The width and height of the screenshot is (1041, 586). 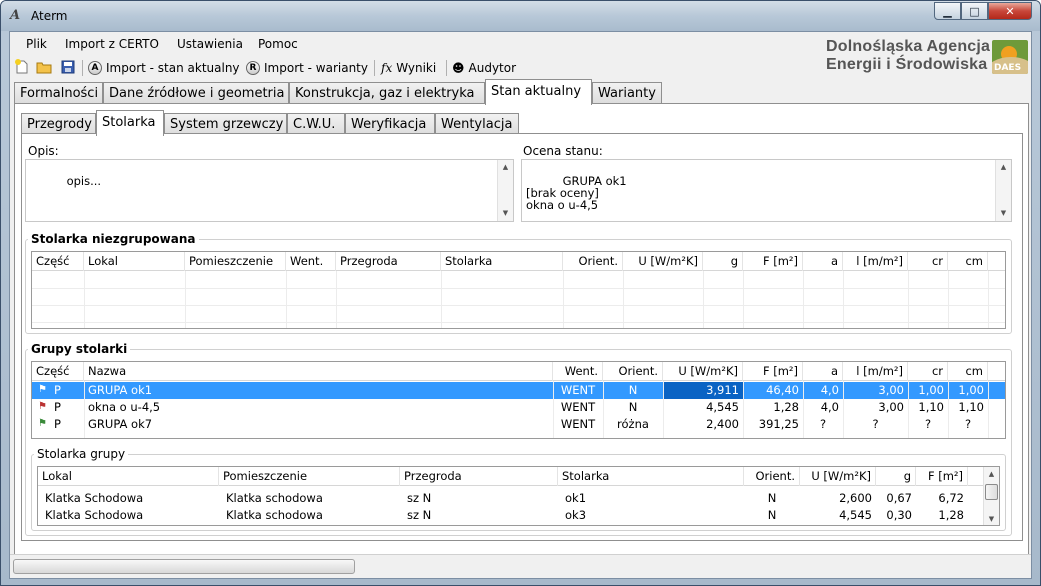 What do you see at coordinates (173, 68) in the screenshot?
I see `import-current-label: Import - stan aktualny` at bounding box center [173, 68].